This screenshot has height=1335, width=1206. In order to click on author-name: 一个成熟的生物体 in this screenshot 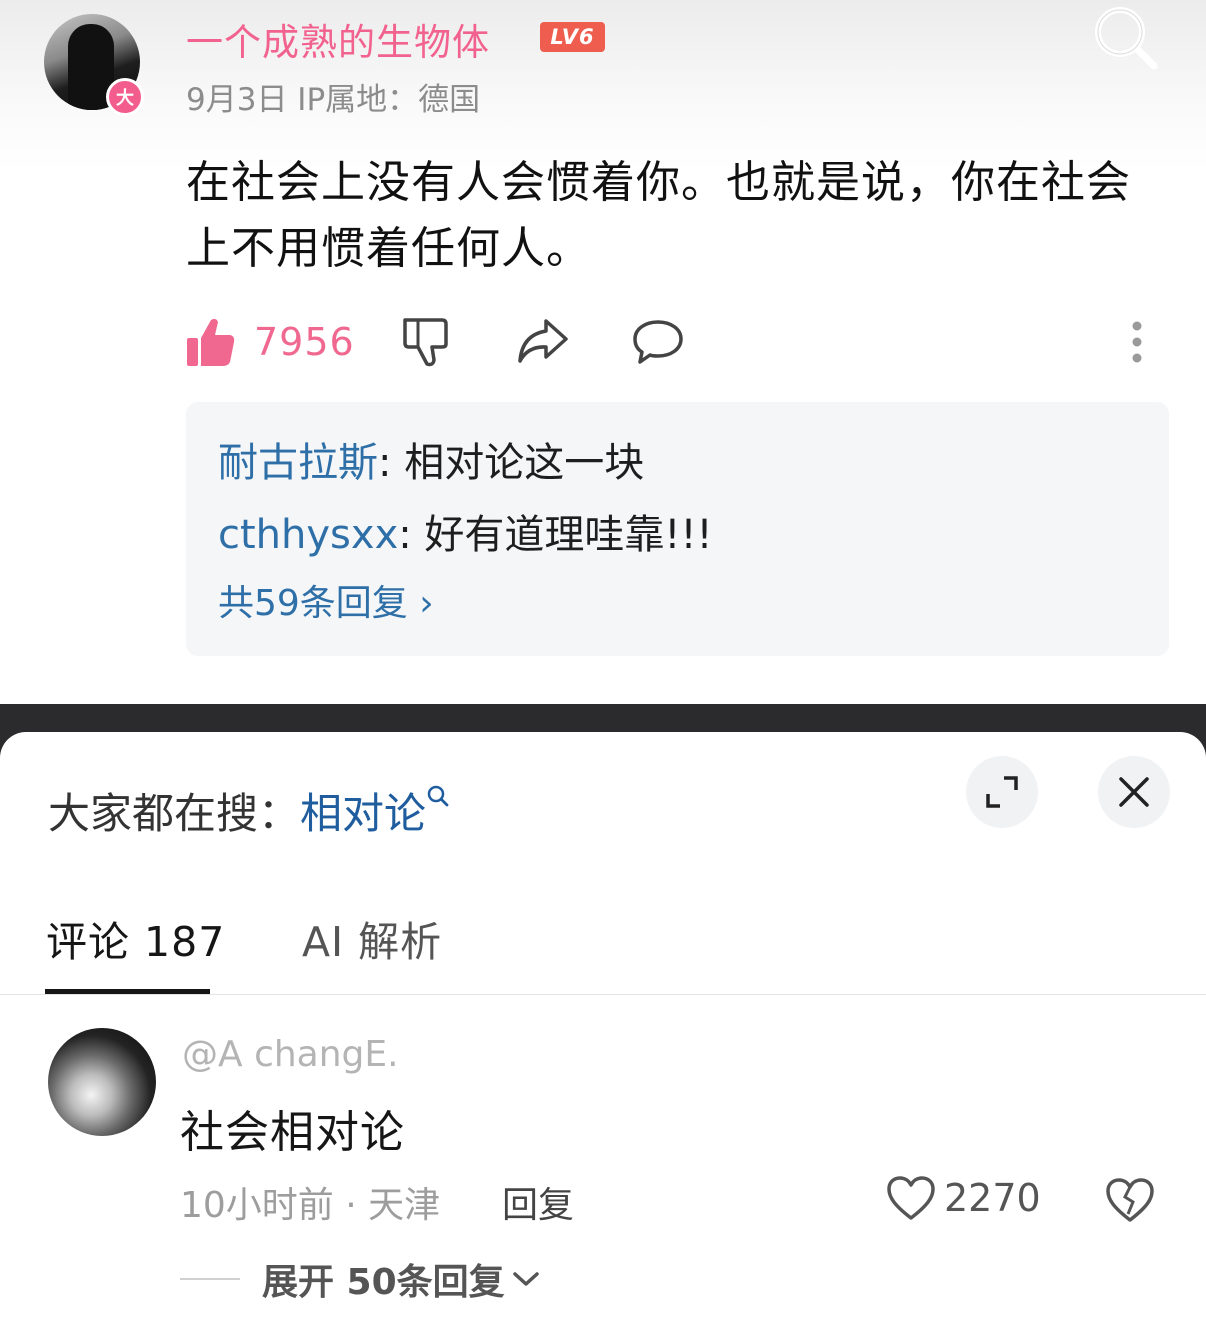, I will do `click(338, 39)`.